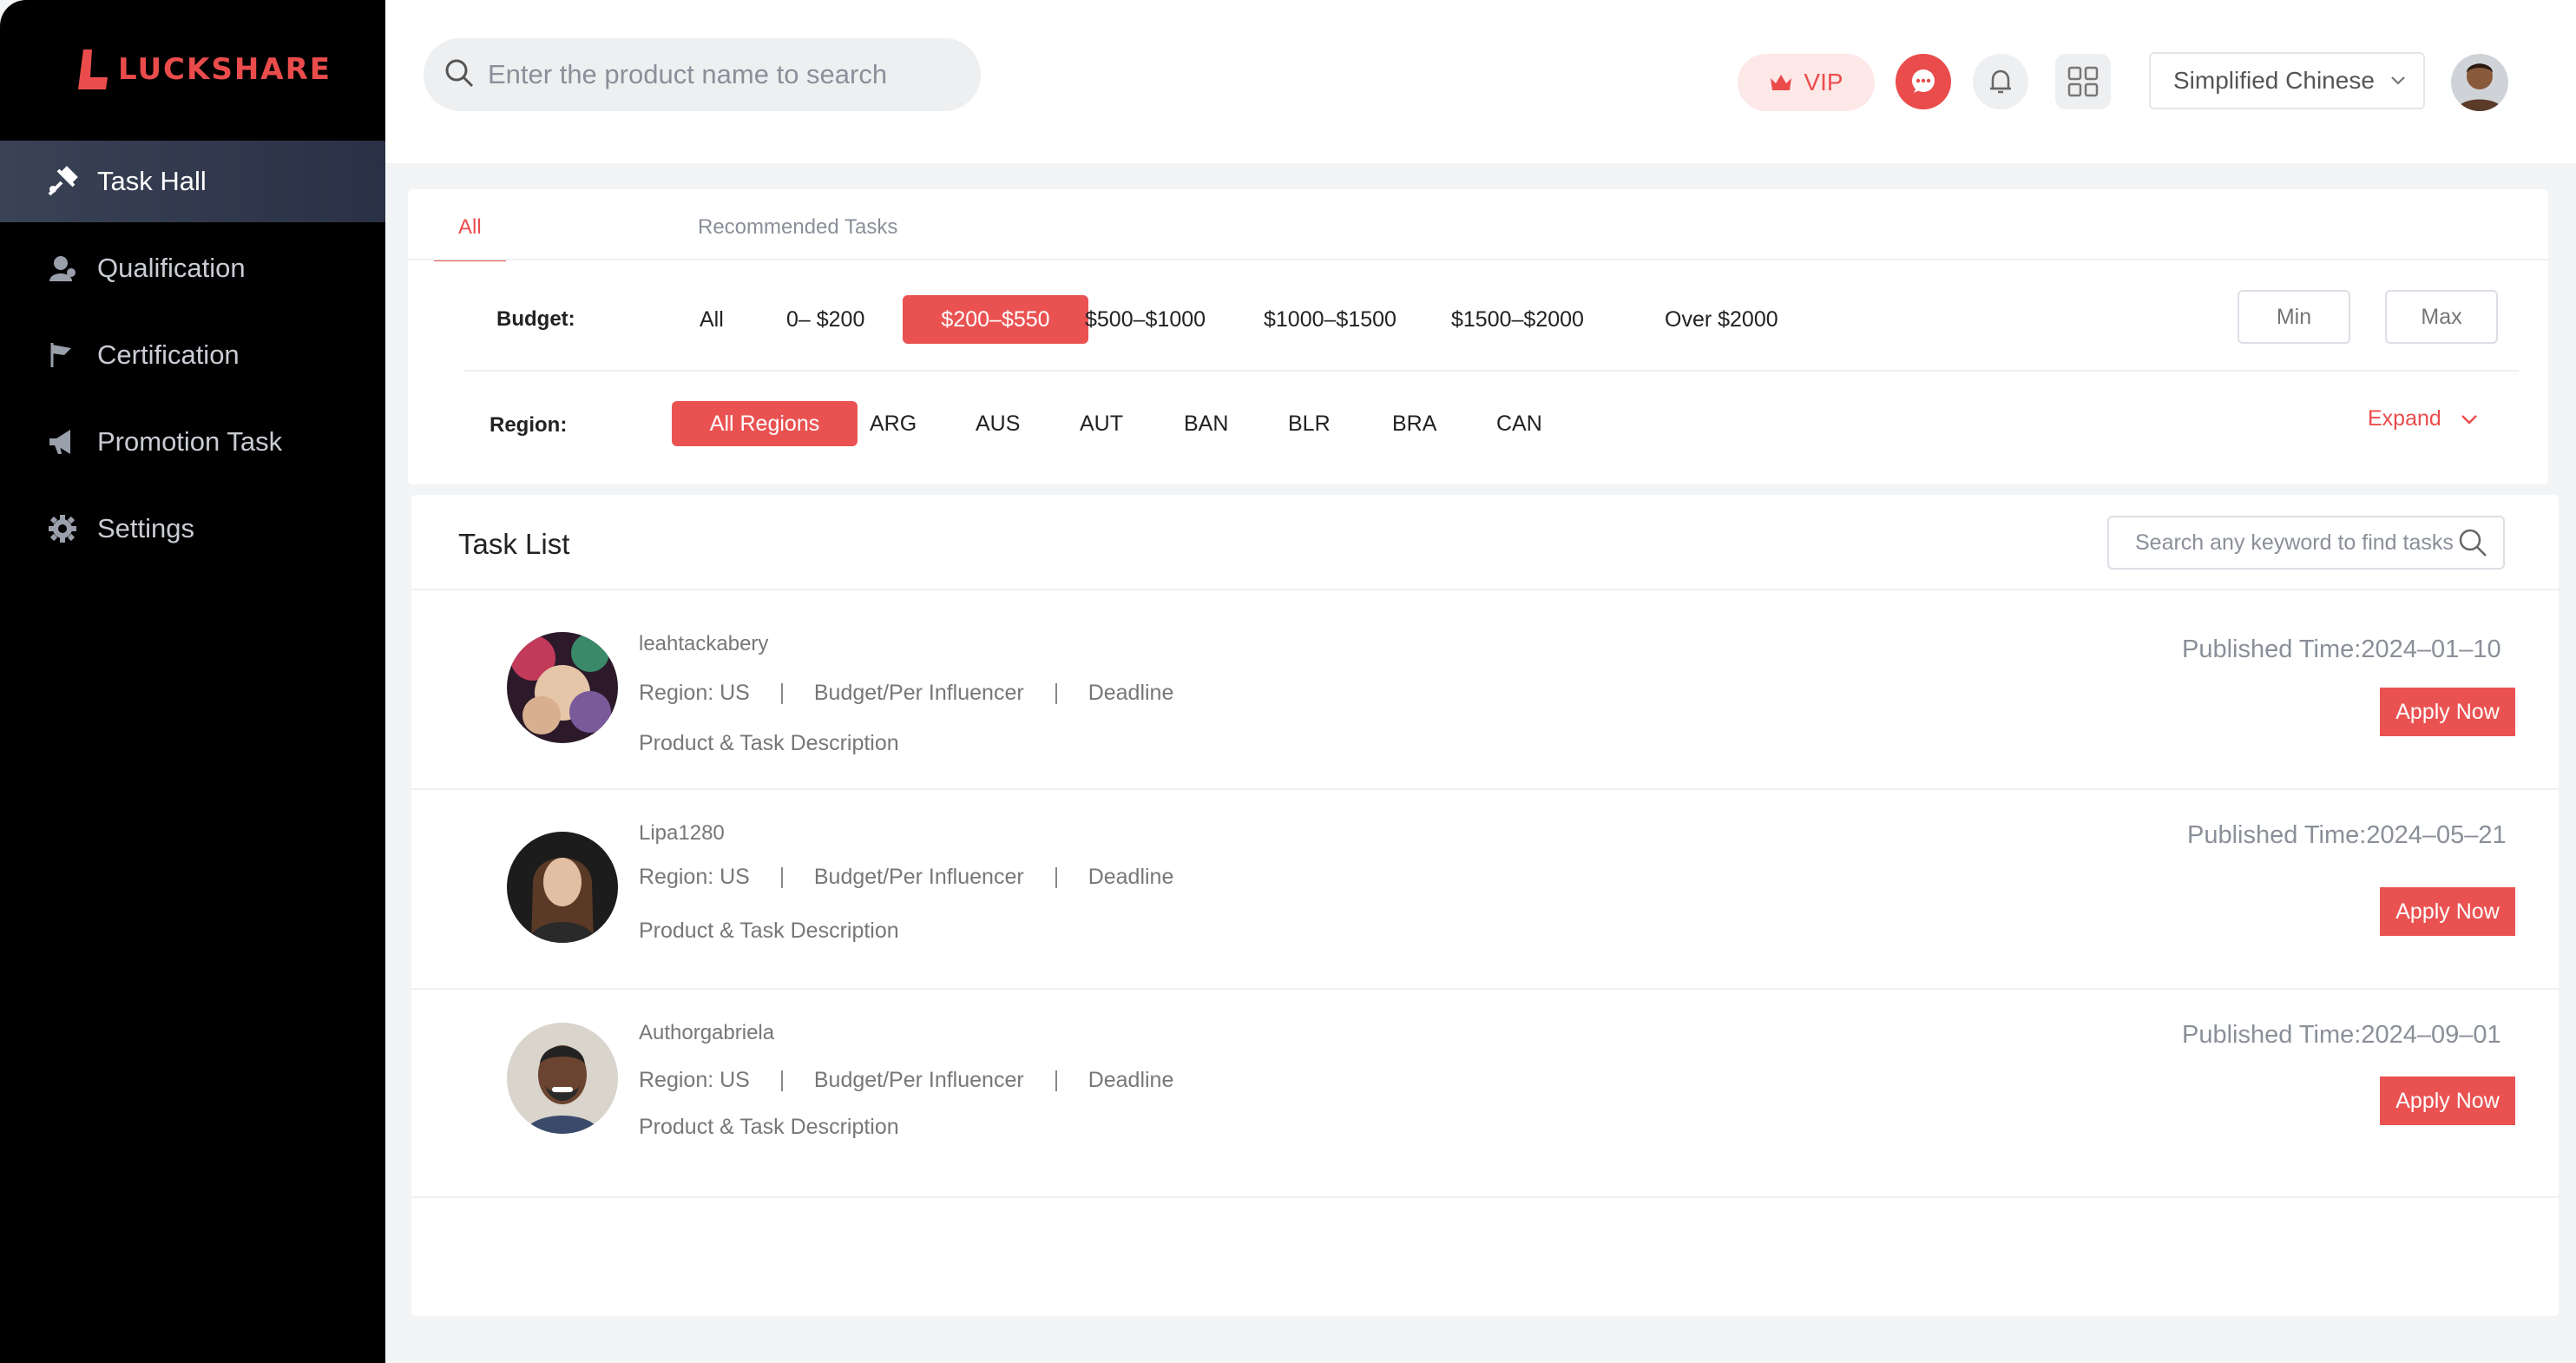 Image resolution: width=2576 pixels, height=1363 pixels. Describe the element at coordinates (93, 69) in the screenshot. I see `luckshare-logo-icon` at that location.